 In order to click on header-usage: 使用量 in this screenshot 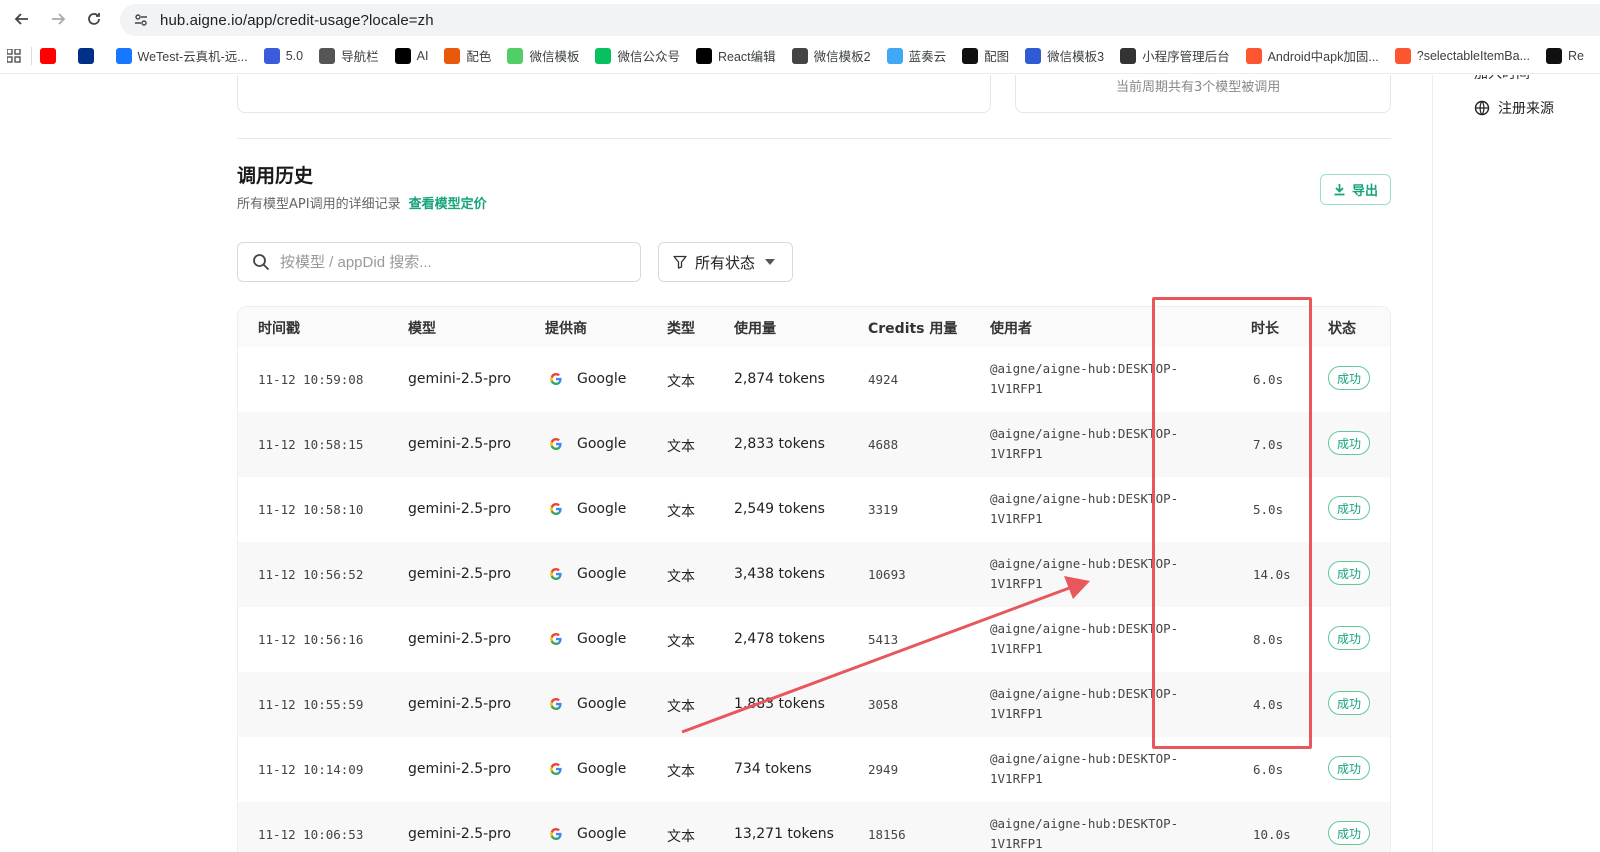, I will do `click(755, 328)`.